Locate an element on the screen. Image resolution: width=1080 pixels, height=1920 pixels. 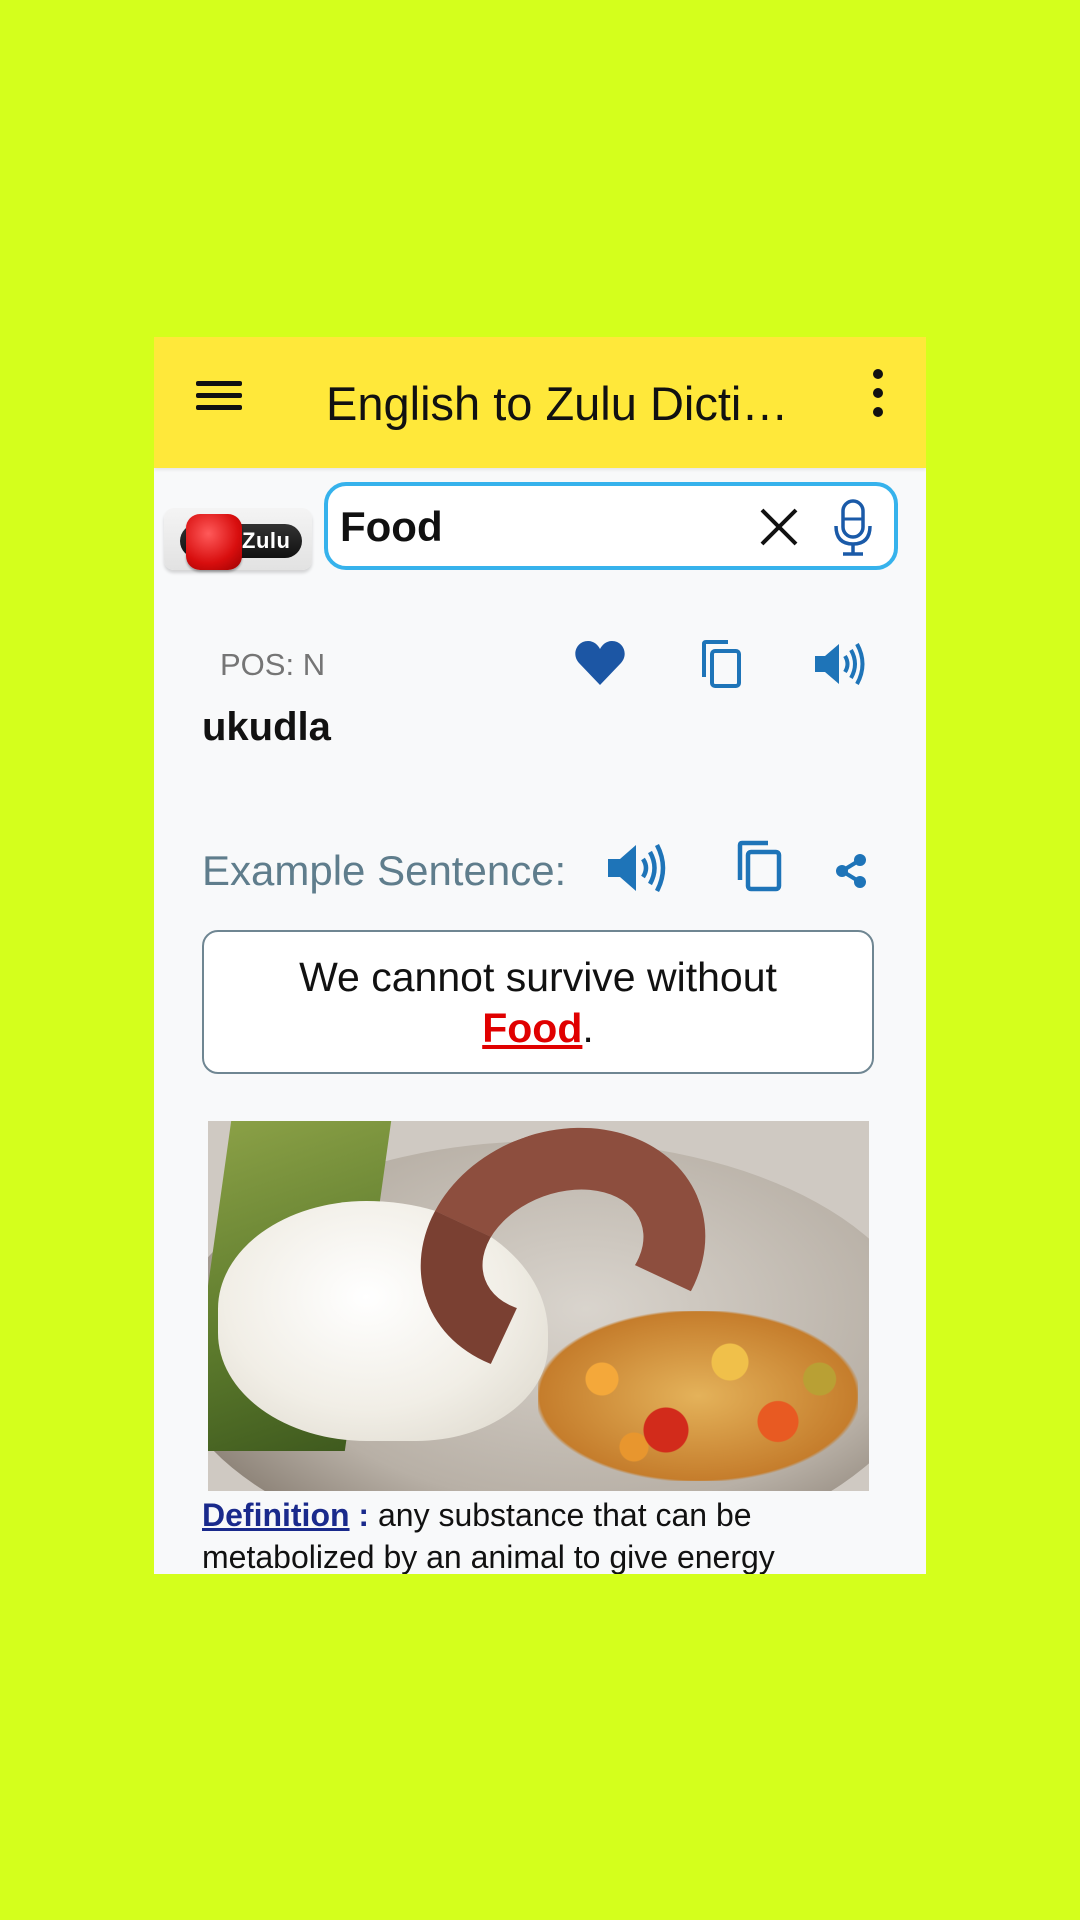
translation-text: ukudla is located at coordinates (266, 727).